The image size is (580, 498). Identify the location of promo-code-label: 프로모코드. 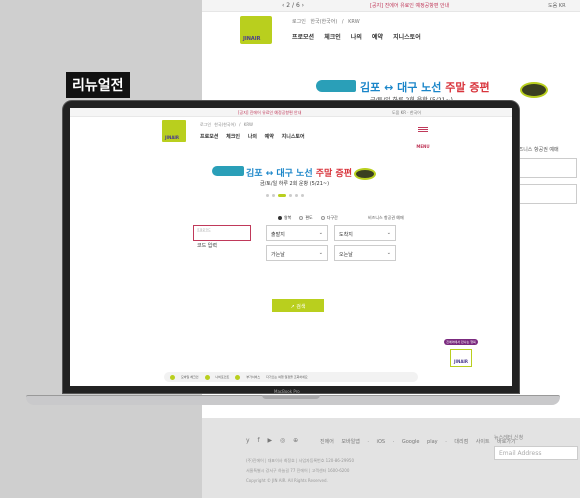
(204, 230).